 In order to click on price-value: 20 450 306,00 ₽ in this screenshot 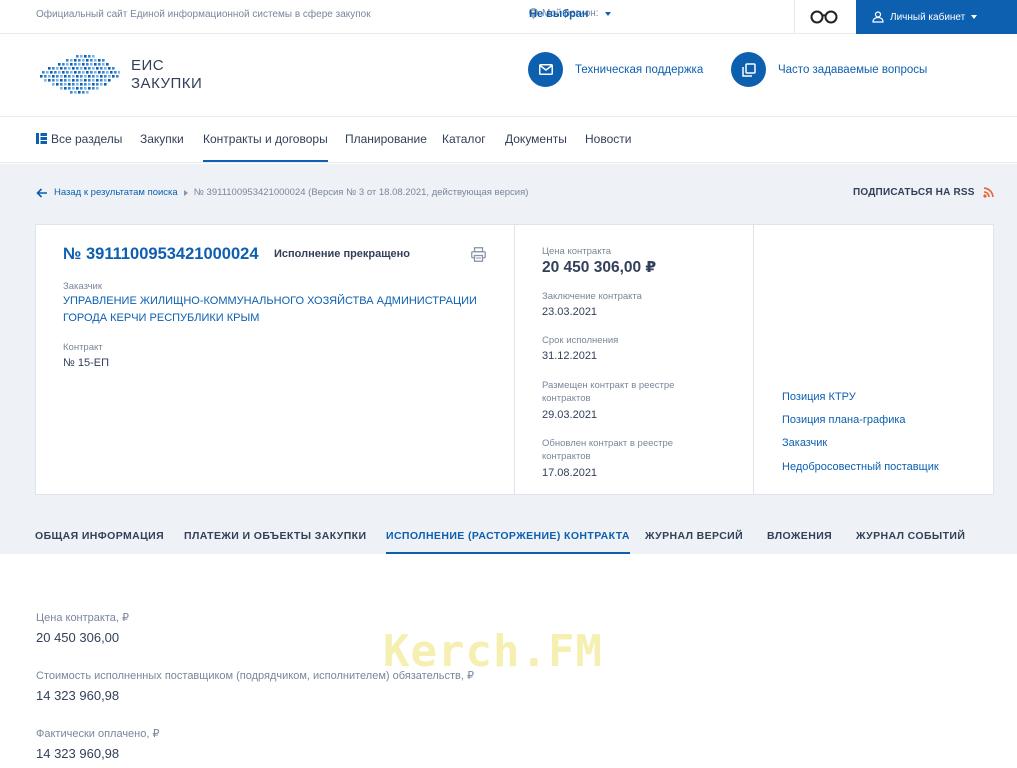, I will do `click(599, 267)`.